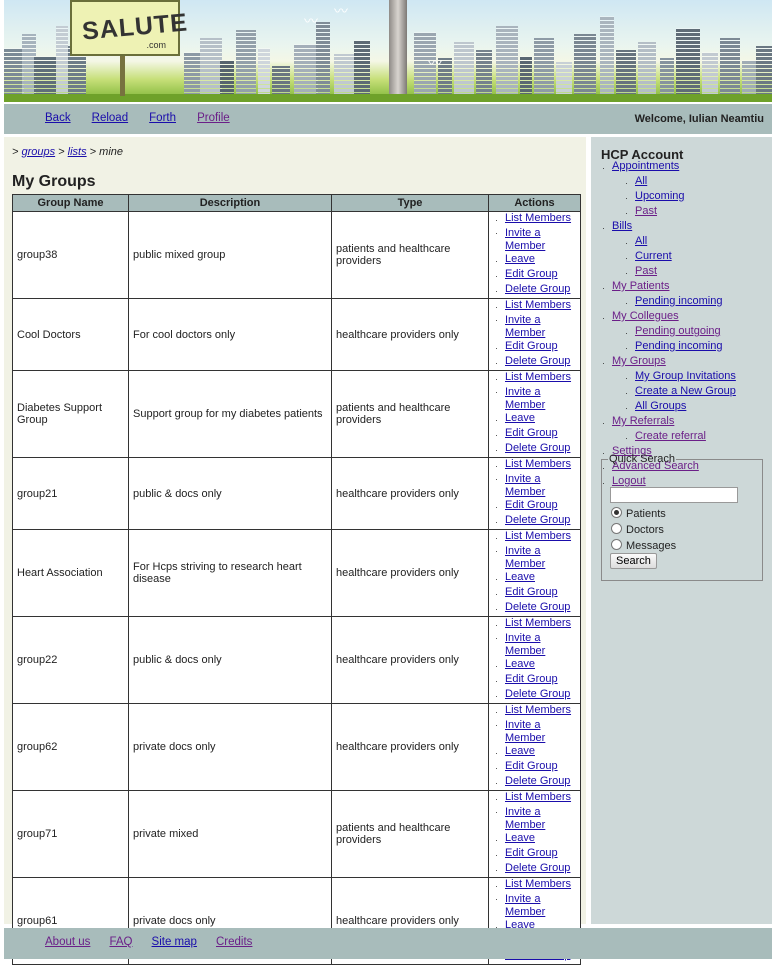 The image size is (774, 965). What do you see at coordinates (670, 436) in the screenshot?
I see `create-referral-link: Create referral` at bounding box center [670, 436].